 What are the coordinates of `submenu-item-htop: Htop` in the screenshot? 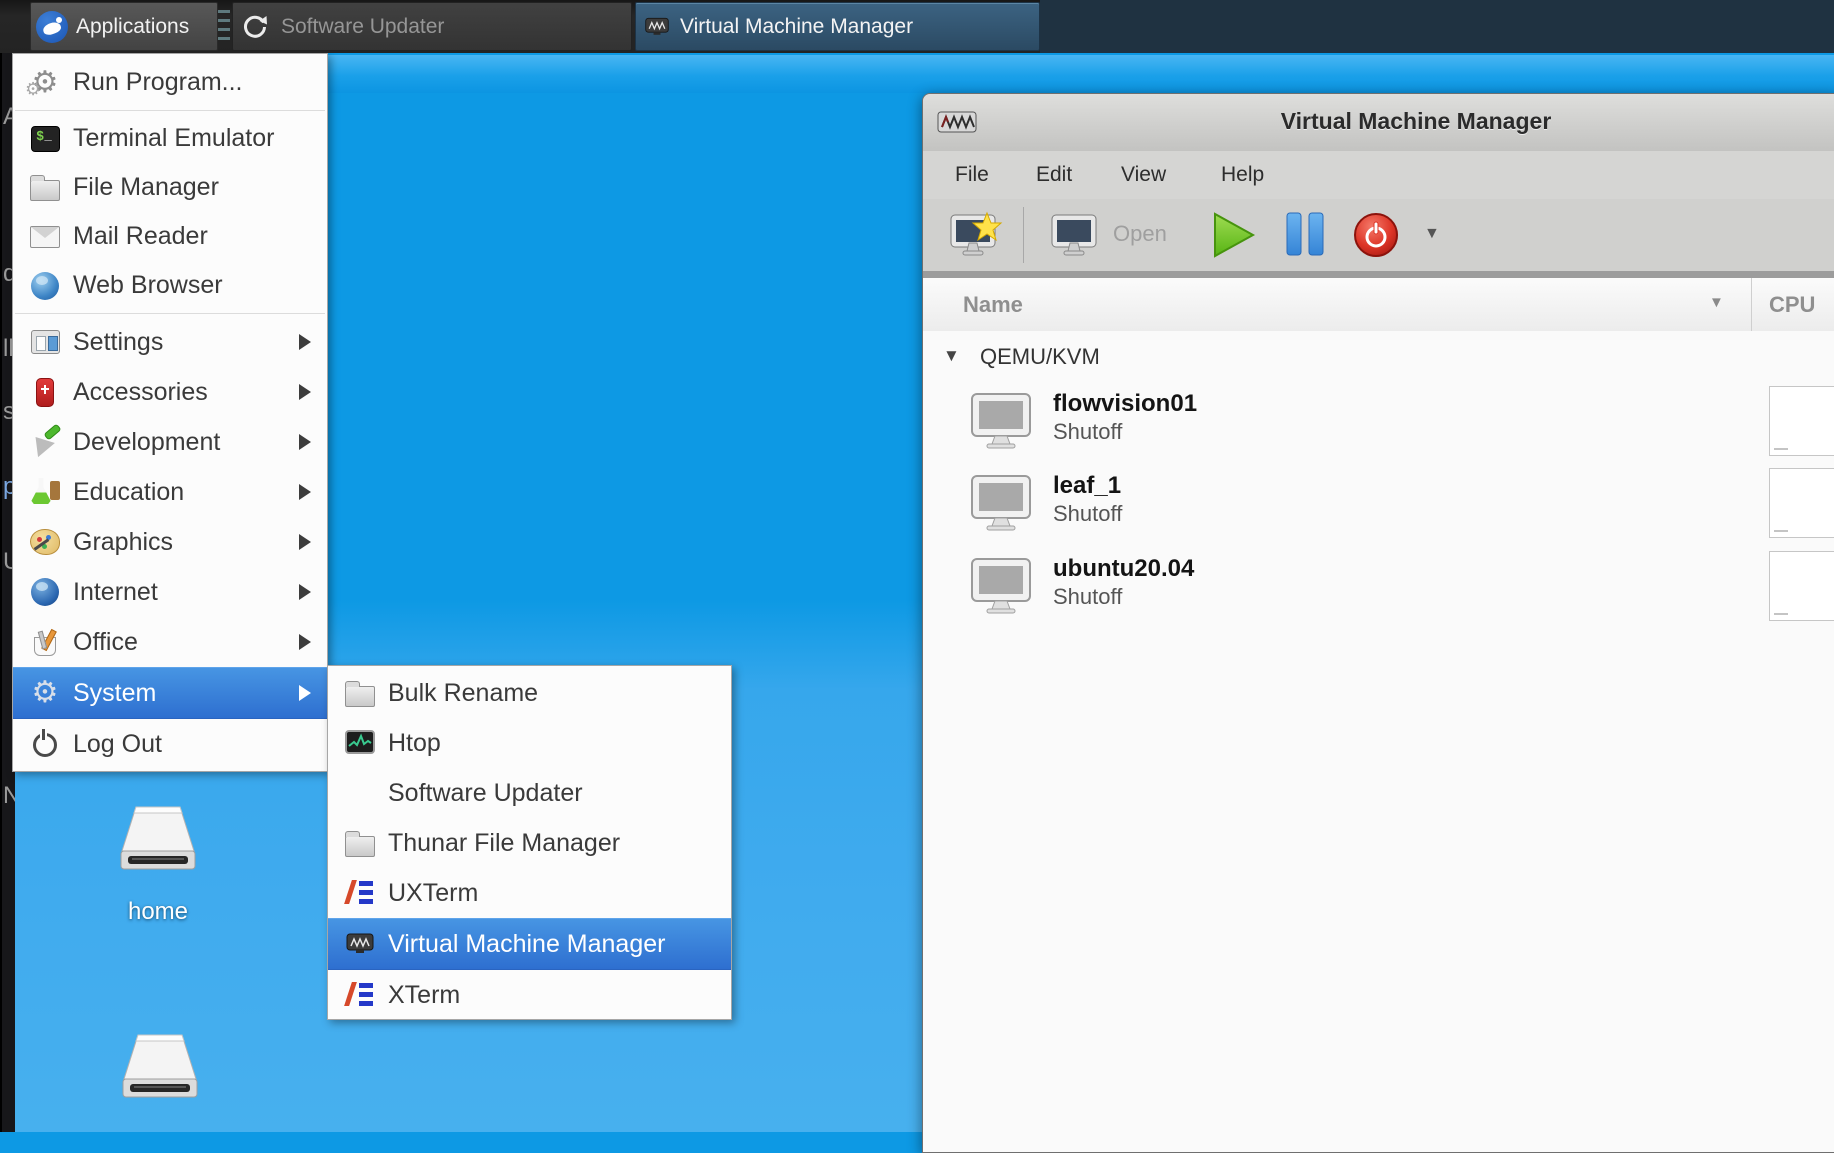 It's located at (529, 743).